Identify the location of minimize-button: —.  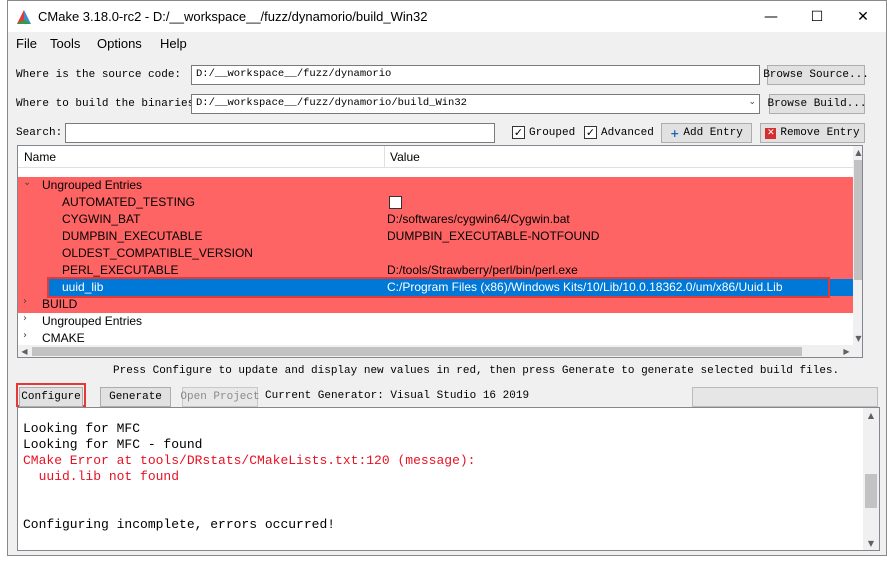
(771, 16).